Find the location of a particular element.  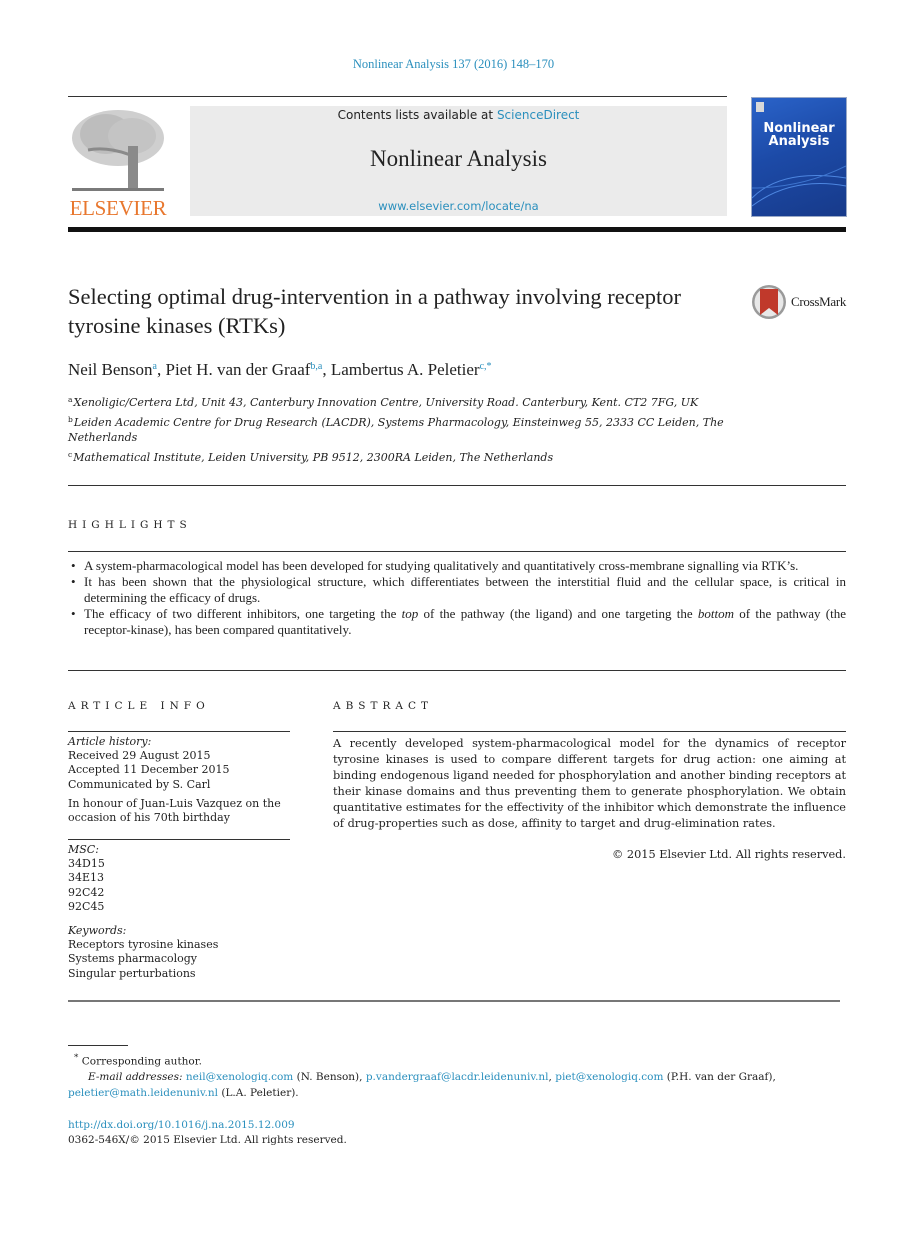

author-affiliation-mark: b,a is located at coordinates (316, 366).